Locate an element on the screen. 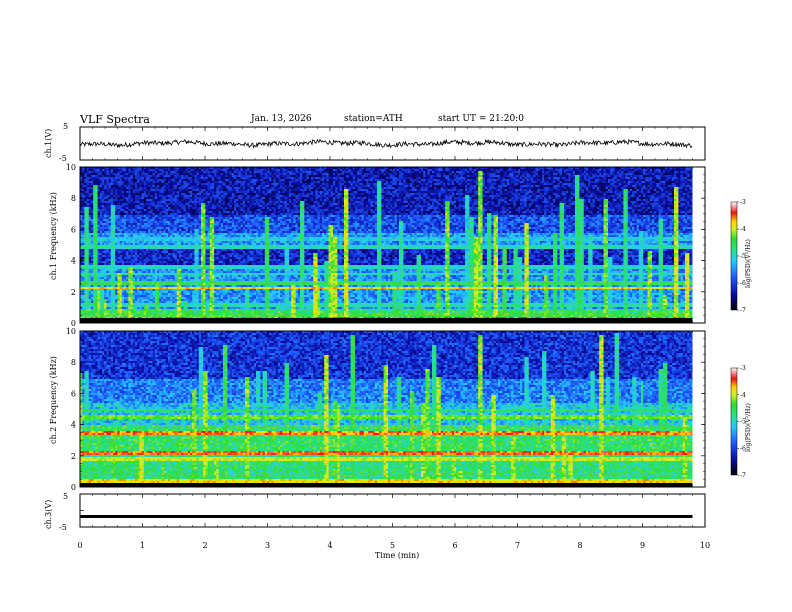  ch1-spectrogram-ytick-label: 4 is located at coordinates (73, 261).